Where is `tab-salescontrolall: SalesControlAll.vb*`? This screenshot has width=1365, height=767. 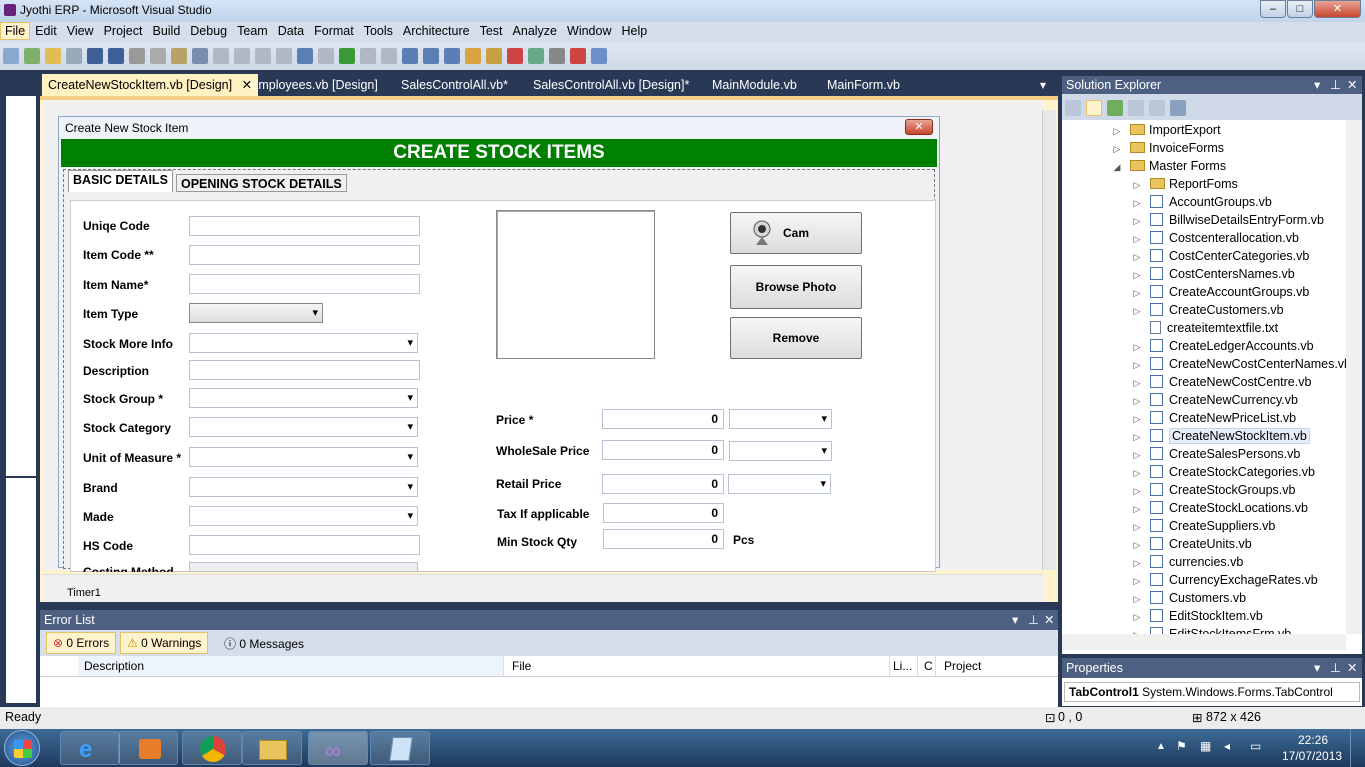
tab-salescontrolall: SalesControlAll.vb* is located at coordinates (454, 85).